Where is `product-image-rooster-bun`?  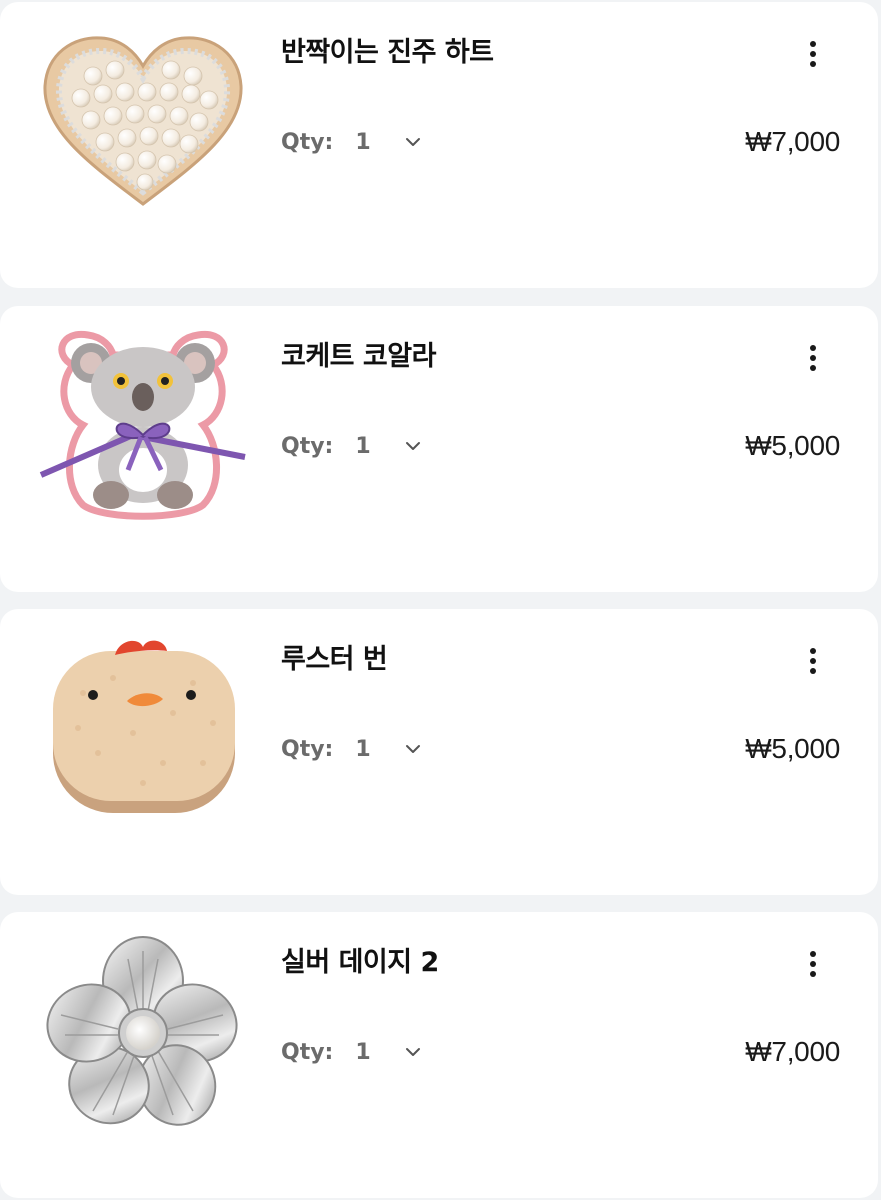 product-image-rooster-bun is located at coordinates (143, 728).